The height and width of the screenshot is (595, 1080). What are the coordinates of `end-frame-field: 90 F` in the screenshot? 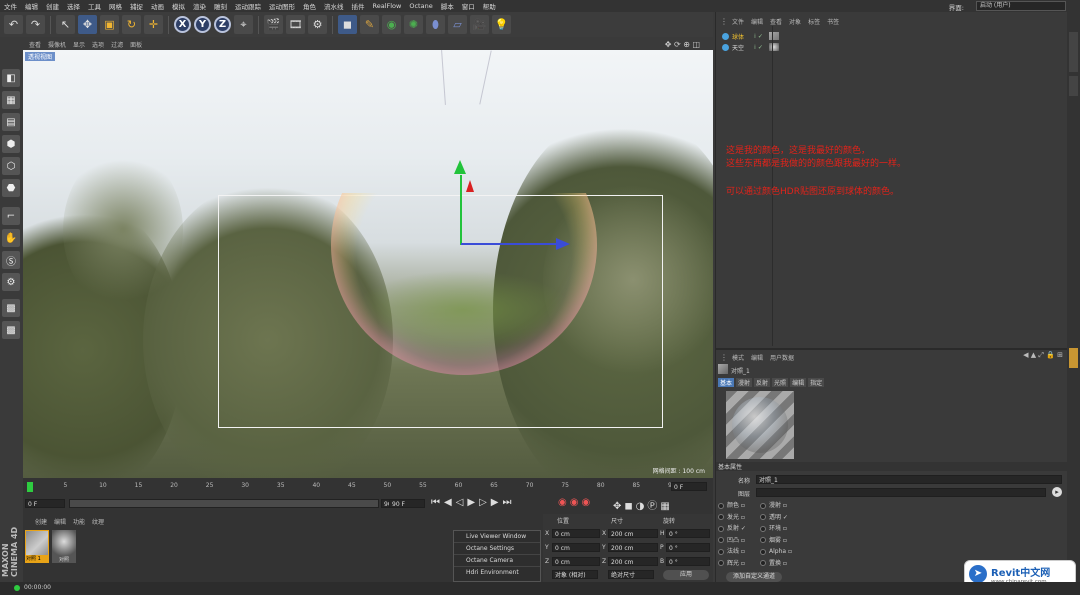 It's located at (407, 503).